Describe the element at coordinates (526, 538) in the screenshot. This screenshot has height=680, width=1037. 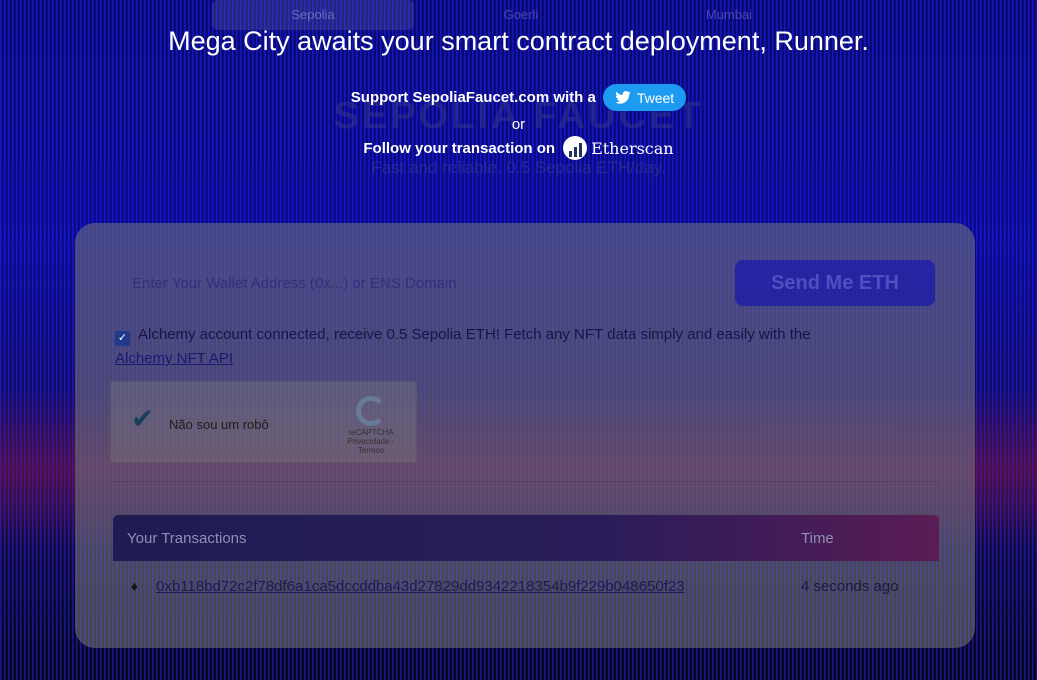
I see `table-header: Your Transactions Time` at that location.